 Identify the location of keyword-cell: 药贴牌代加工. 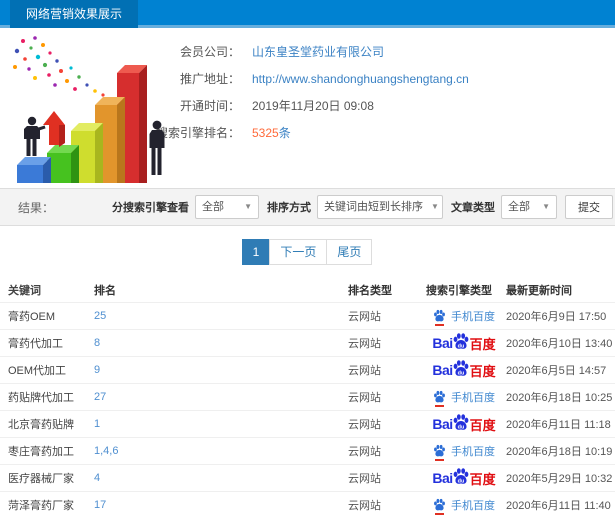
(41, 398).